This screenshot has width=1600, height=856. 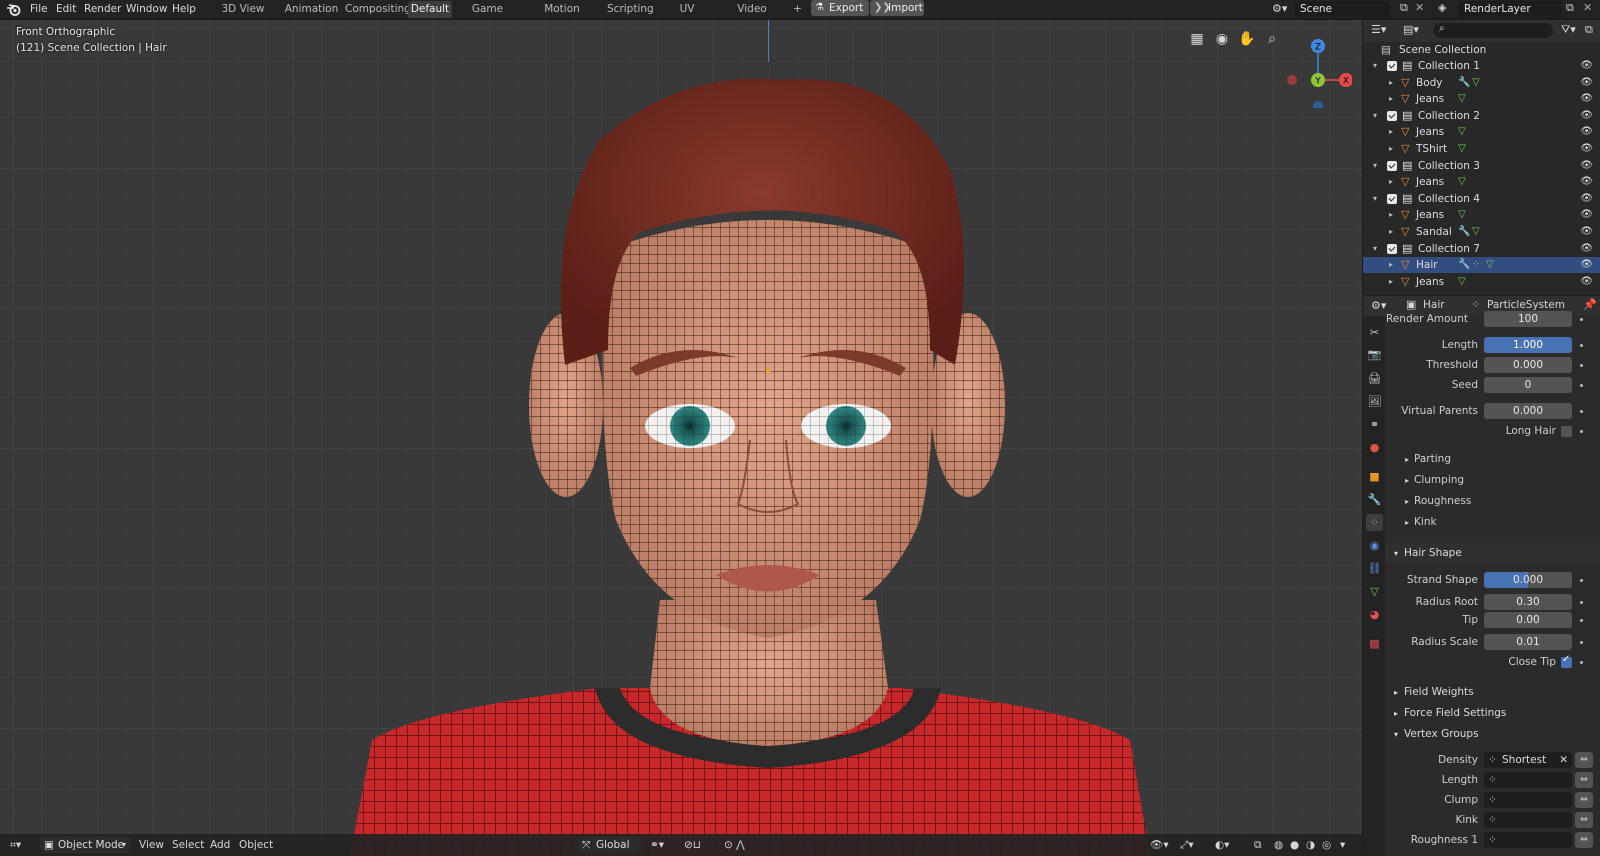 I want to click on parting-subpanel: ▸ Parting, so click(x=1428, y=459).